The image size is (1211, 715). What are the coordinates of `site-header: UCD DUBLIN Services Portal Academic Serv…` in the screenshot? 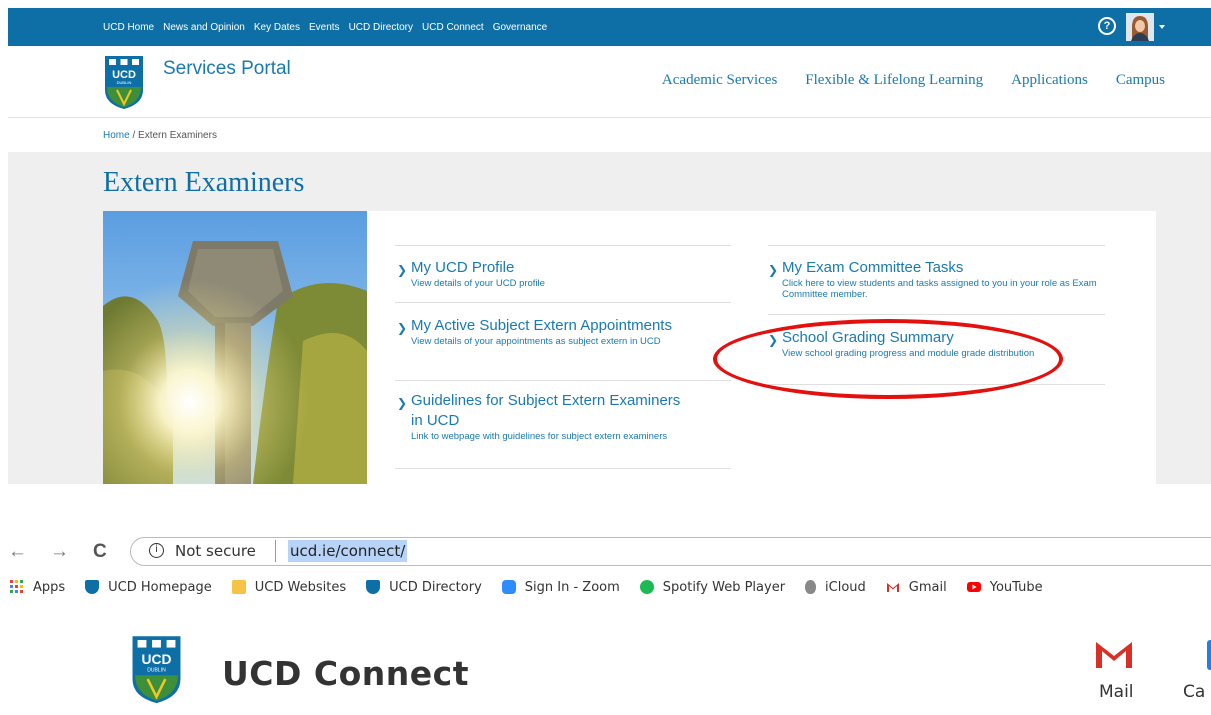 It's located at (609, 82).